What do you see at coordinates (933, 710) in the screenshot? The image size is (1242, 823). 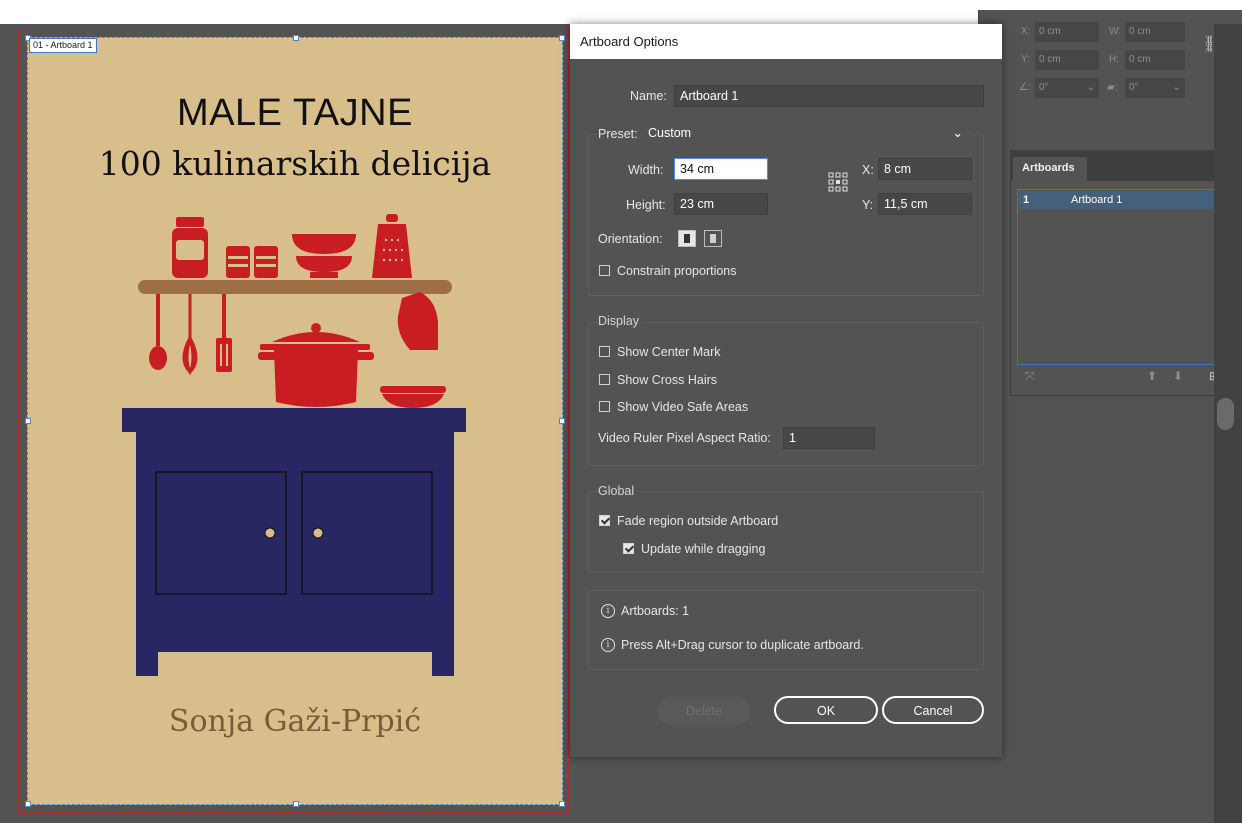 I see `cancel-button: Cancel` at bounding box center [933, 710].